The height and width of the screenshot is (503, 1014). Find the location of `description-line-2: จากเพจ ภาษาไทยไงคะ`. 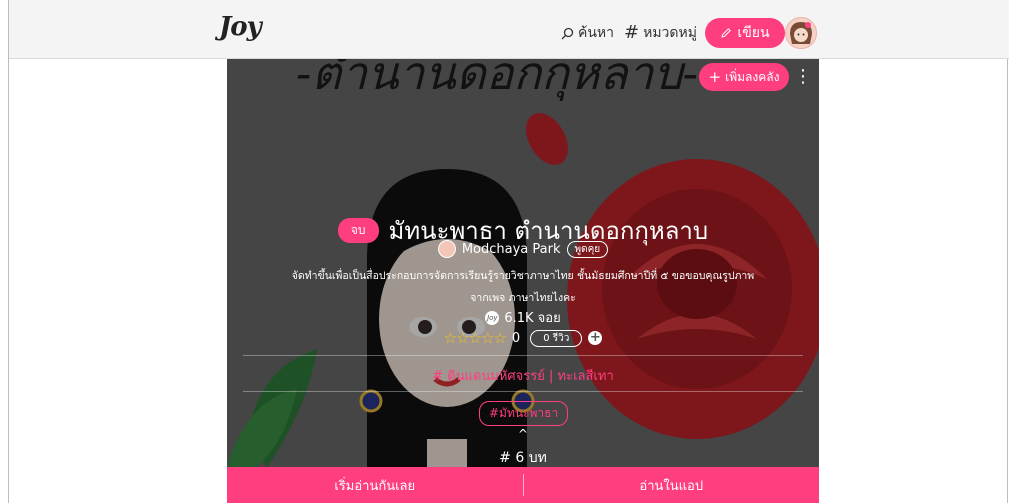

description-line-2: จากเพจ ภาษาไทยไงคะ is located at coordinates (523, 298).